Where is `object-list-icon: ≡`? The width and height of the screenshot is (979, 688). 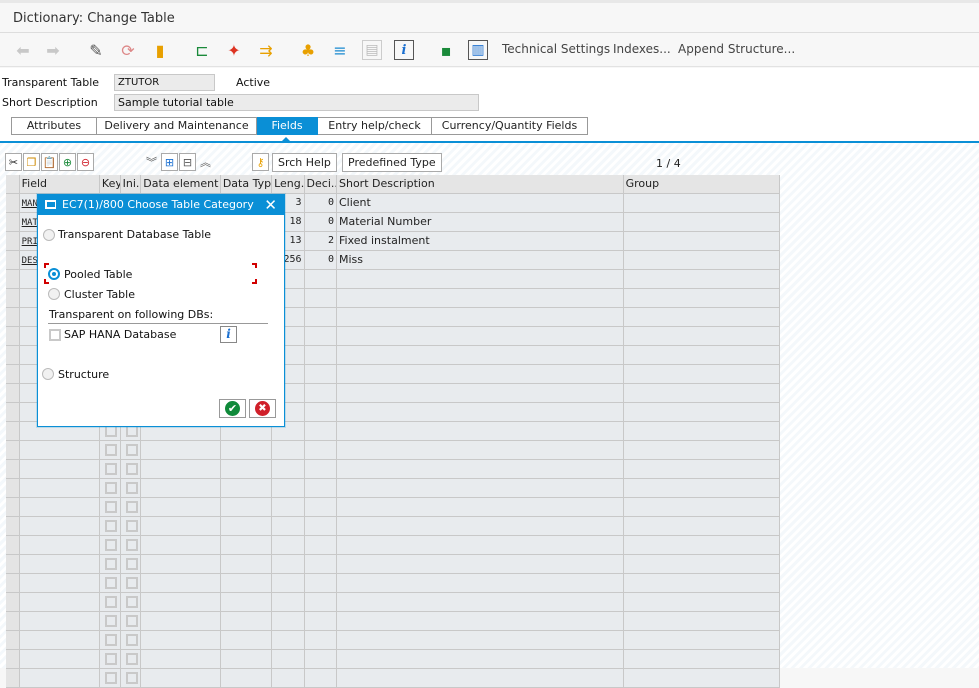
object-list-icon: ≡ is located at coordinates (340, 50).